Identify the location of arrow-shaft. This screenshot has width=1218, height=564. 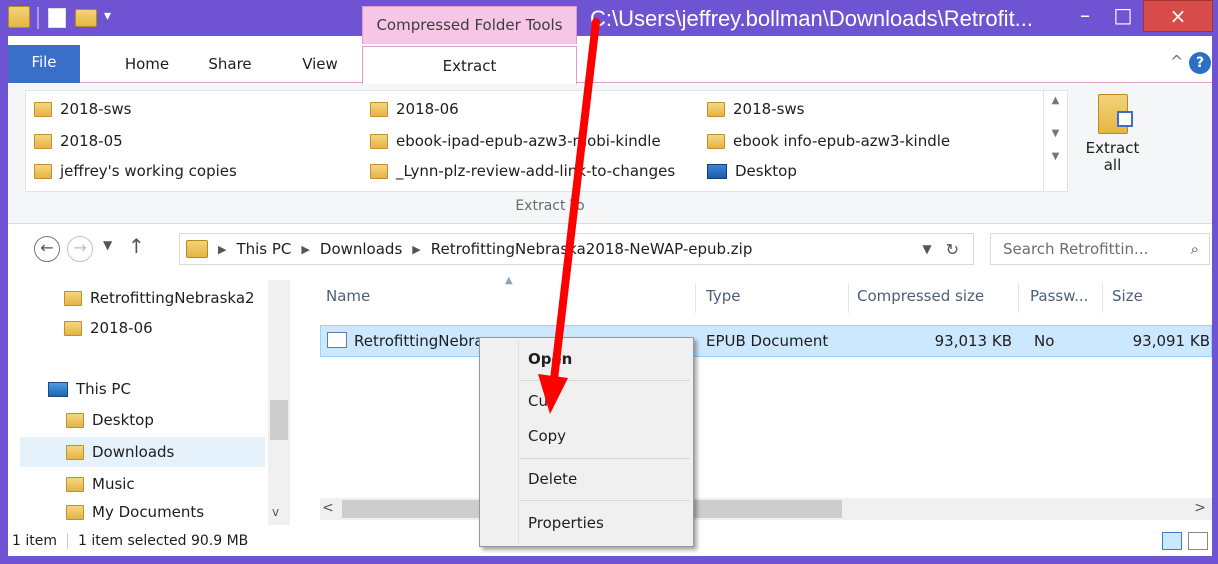
(574, 205).